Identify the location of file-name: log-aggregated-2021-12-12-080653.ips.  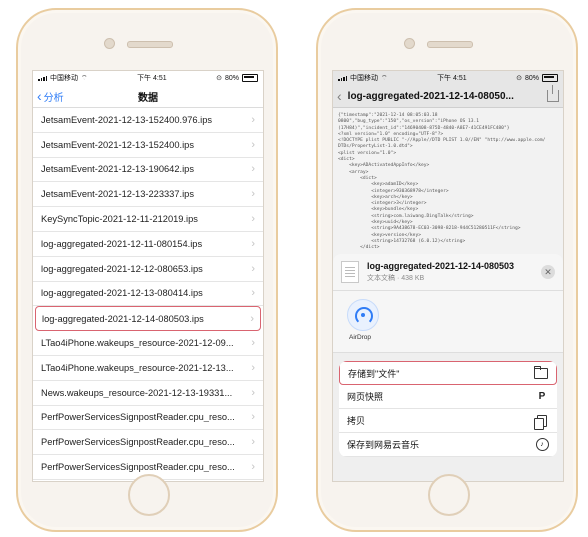
(122, 268).